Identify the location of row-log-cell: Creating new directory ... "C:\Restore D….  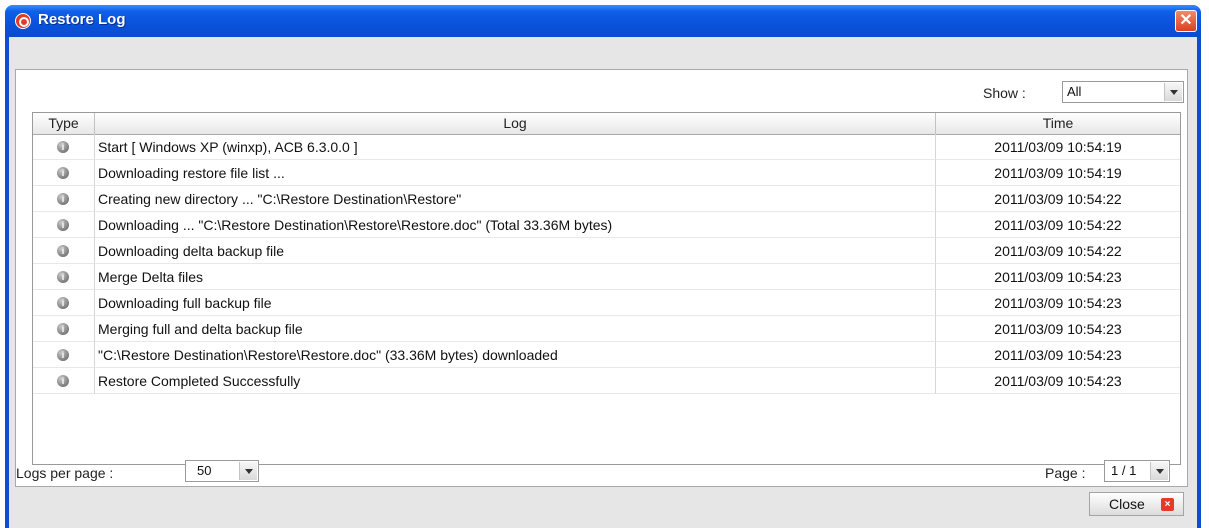
(515, 199).